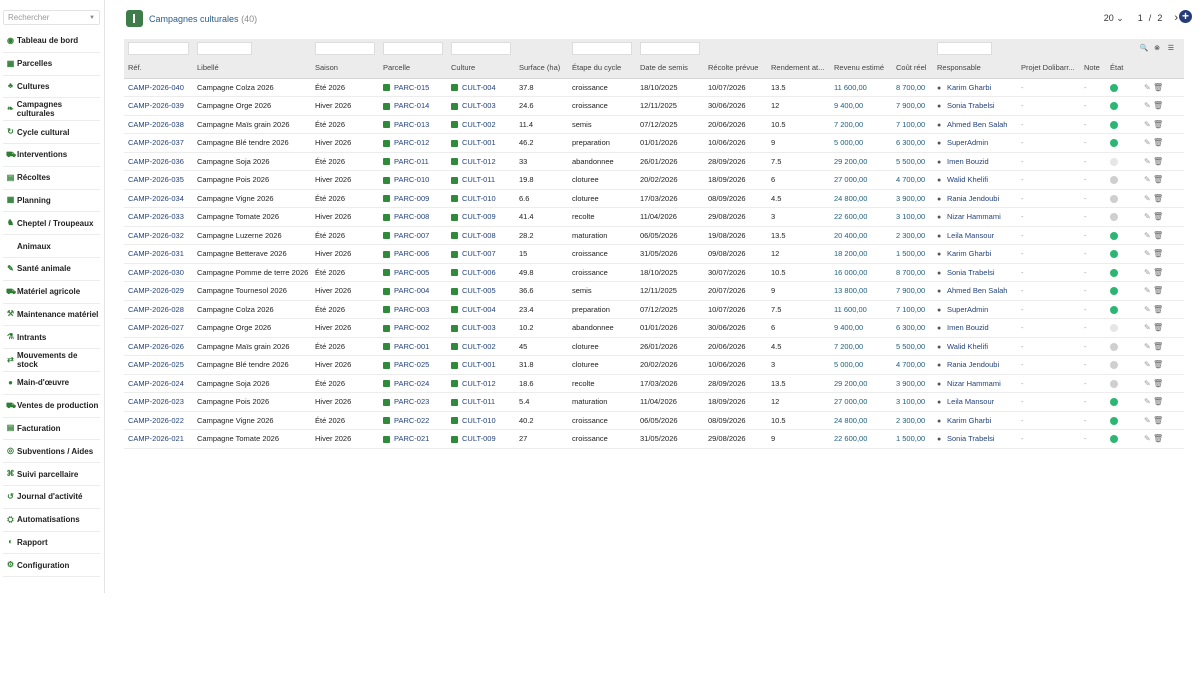  Describe the element at coordinates (481, 272) in the screenshot. I see `table-cell: CULT-006` at that location.